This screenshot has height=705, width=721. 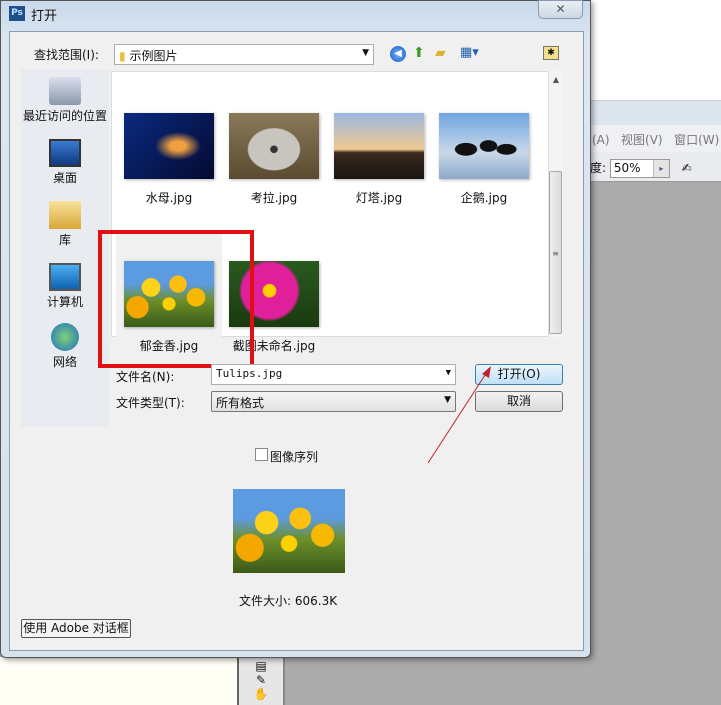 What do you see at coordinates (64, 116) in the screenshot?
I see `place-label: 最近访问的位置` at bounding box center [64, 116].